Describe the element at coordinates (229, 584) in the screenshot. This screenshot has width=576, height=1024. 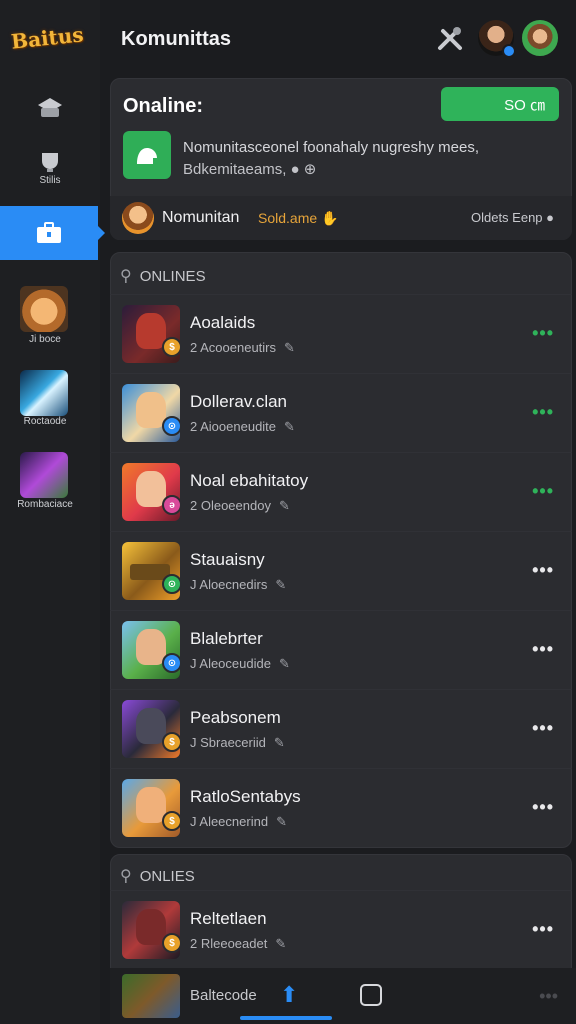
I see `member-count: J Aloecnedirs` at that location.